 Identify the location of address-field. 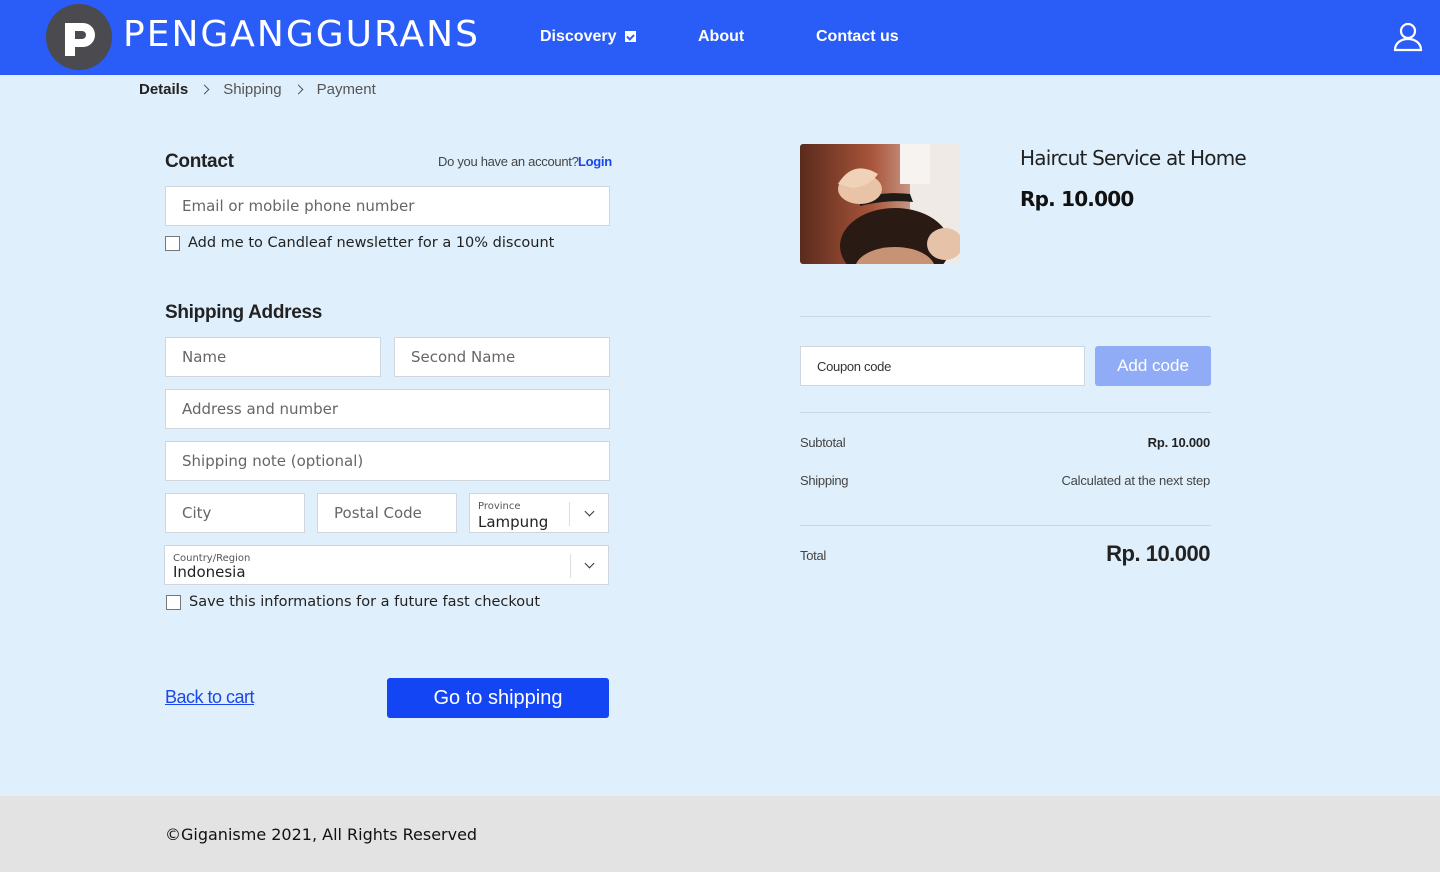
(387, 409).